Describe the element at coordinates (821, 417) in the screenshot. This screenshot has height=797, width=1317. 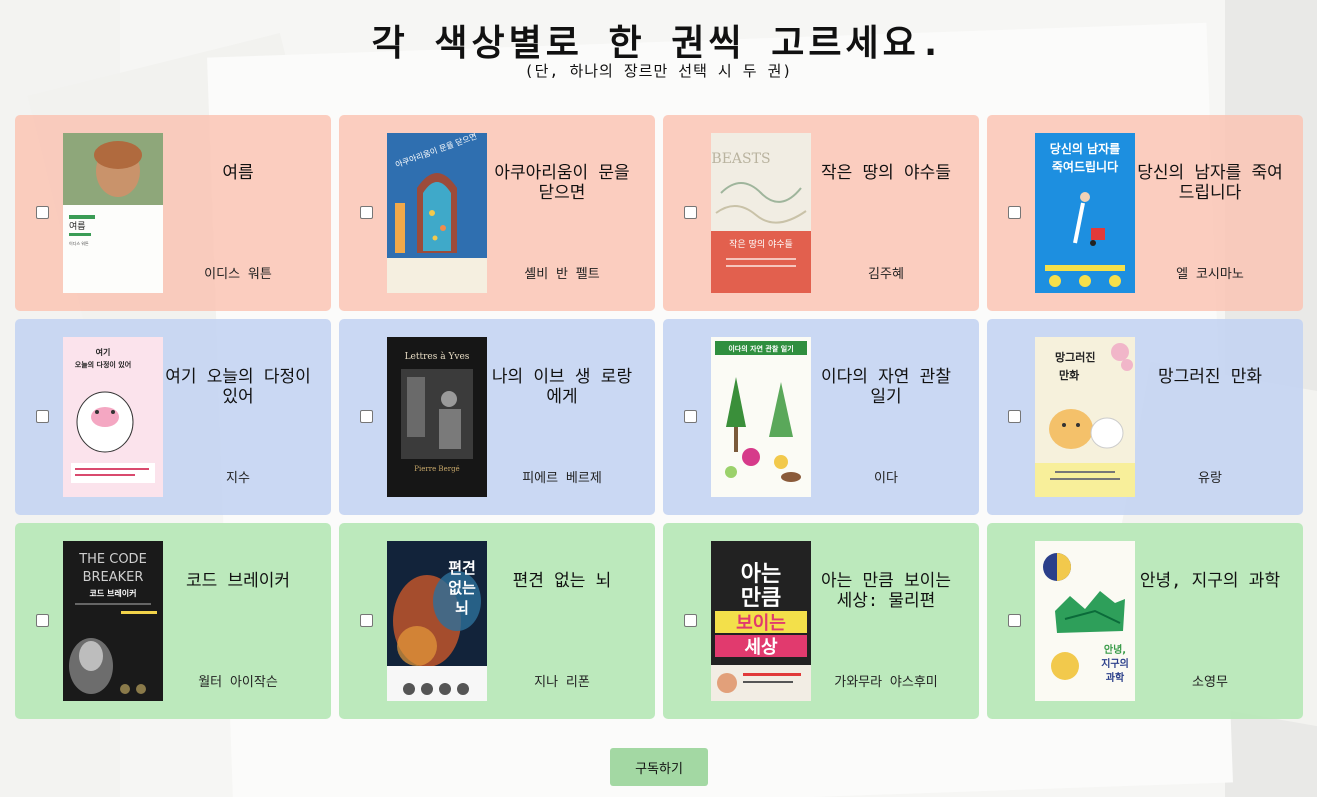
I see `book-card: 이다의 자연 관찰 일기 이다의 자연 관찰 일기 이다` at that location.